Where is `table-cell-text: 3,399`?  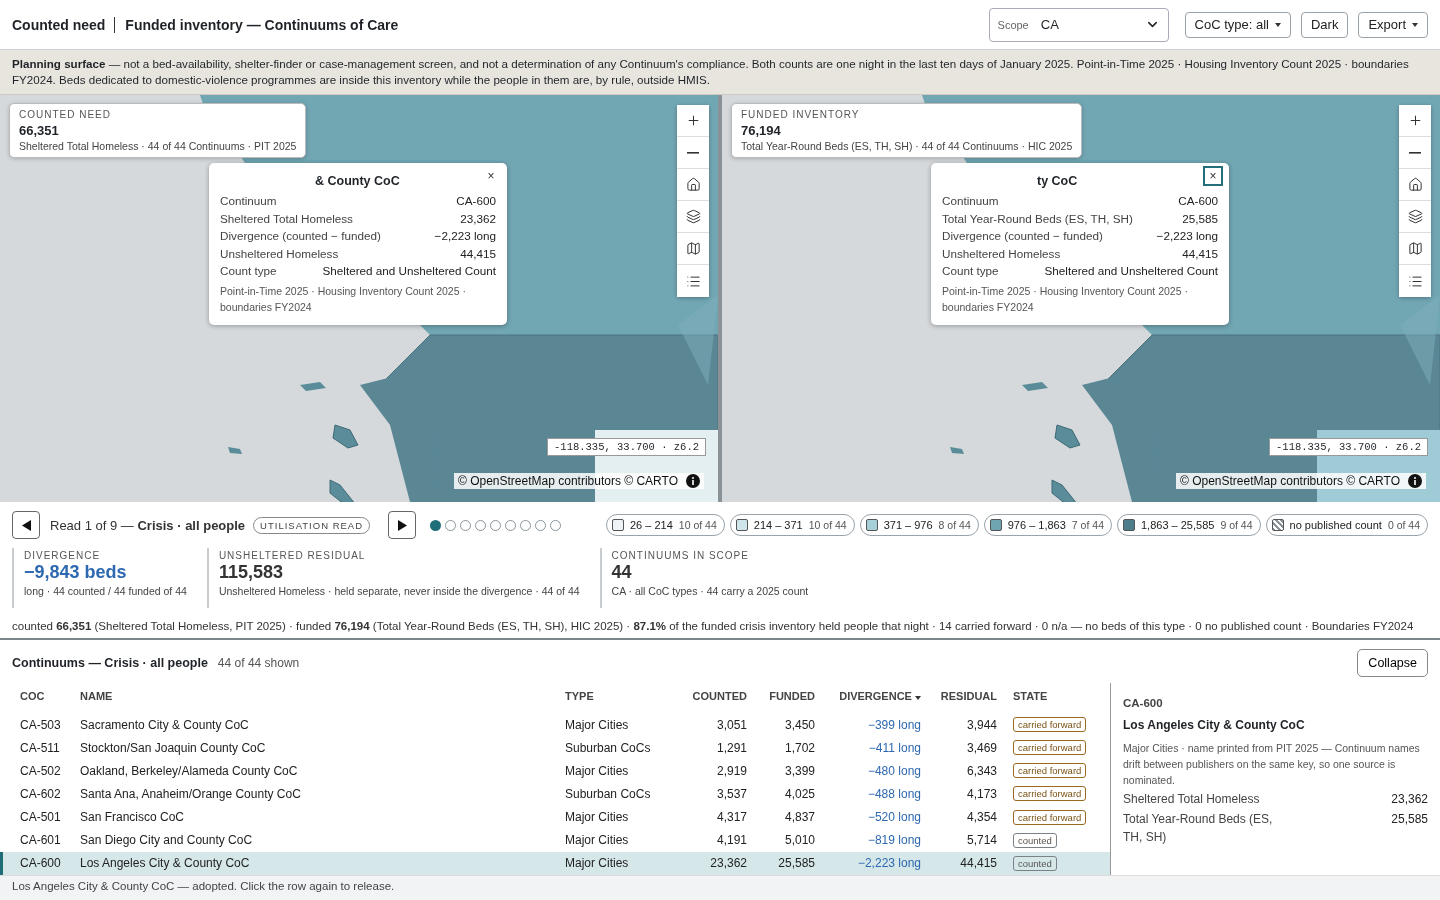
table-cell-text: 3,399 is located at coordinates (799, 770).